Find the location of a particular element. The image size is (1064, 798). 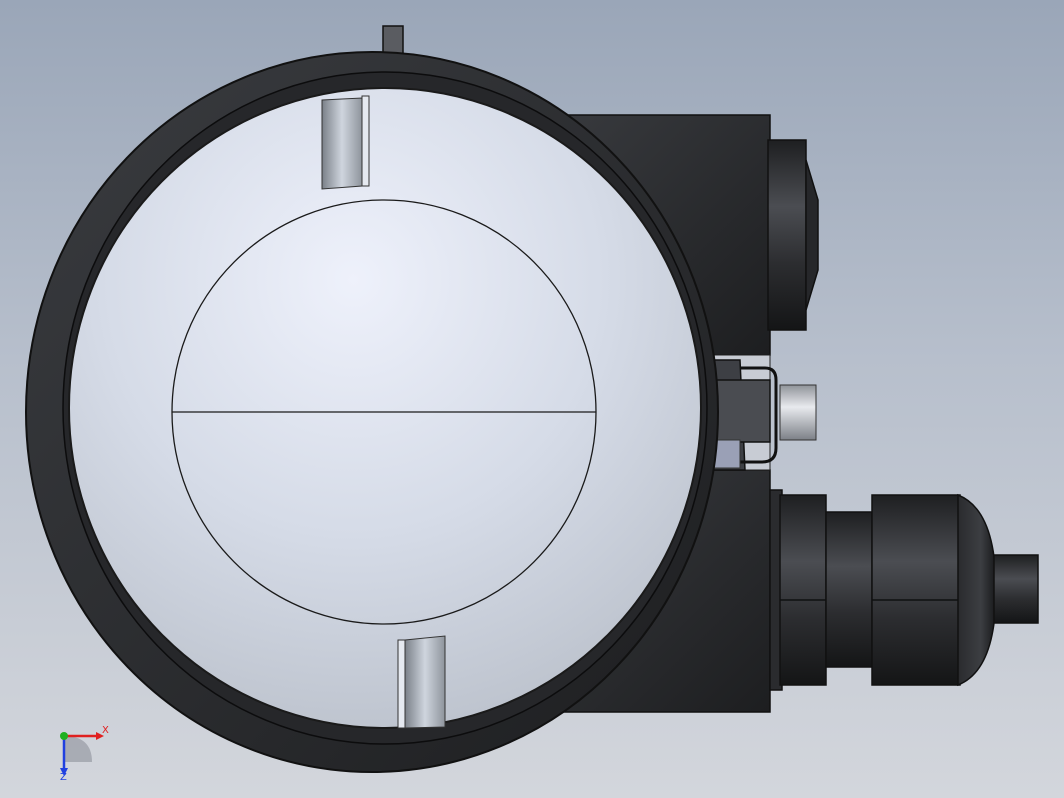

cable-gland is located at coordinates (904, 590).